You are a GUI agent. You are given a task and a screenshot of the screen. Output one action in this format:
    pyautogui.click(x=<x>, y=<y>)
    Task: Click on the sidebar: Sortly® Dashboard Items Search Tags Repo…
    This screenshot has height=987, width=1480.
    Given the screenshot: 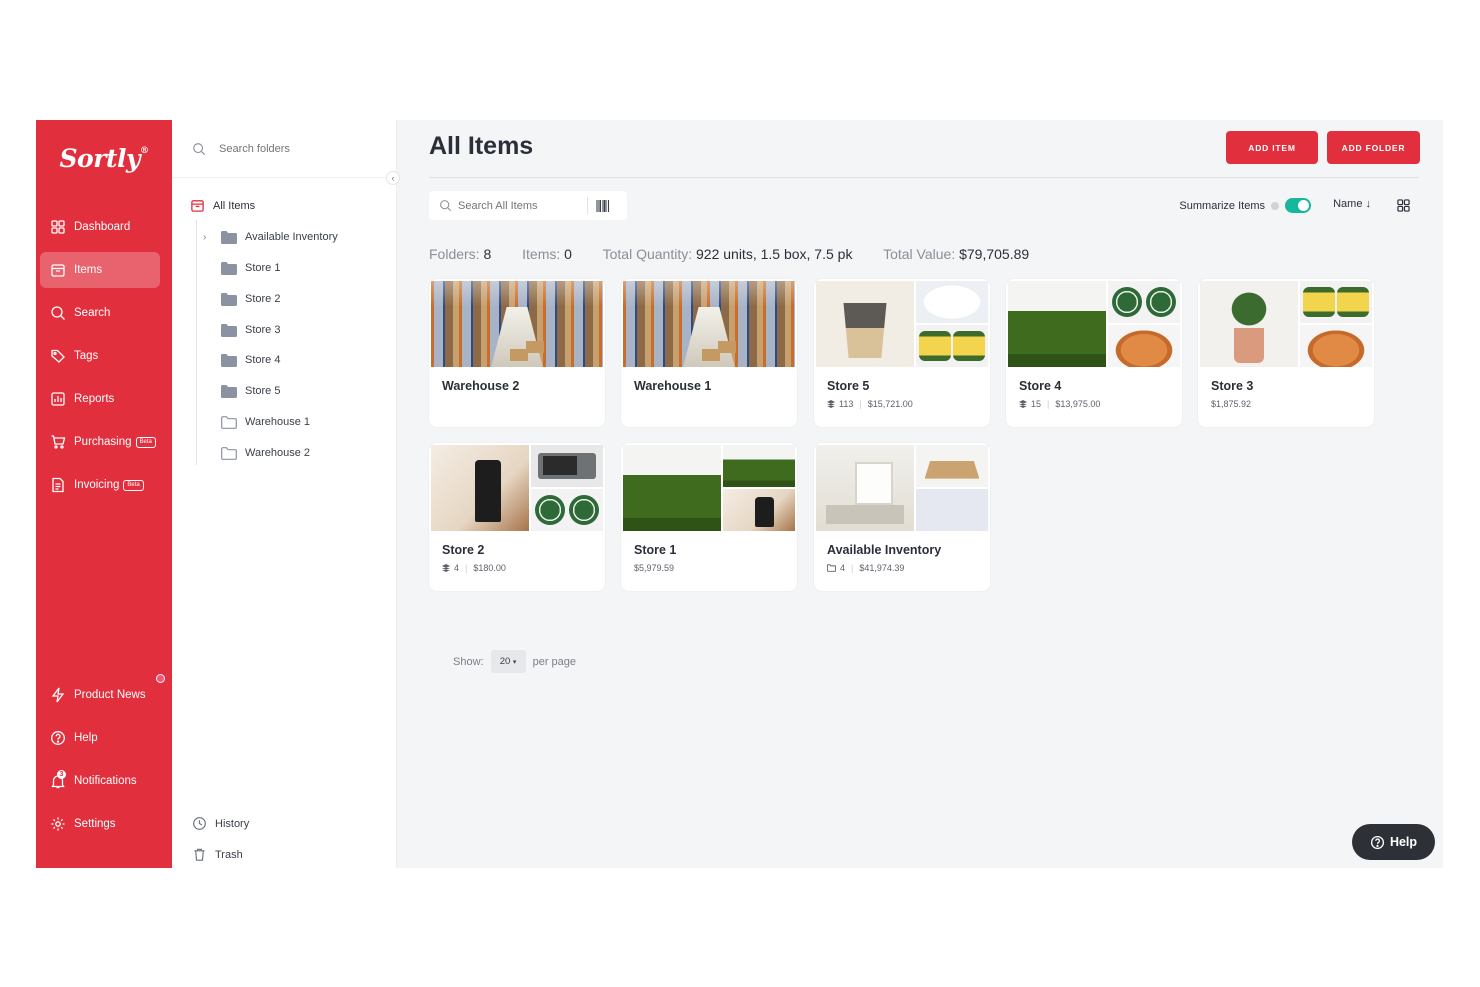 What is the action you would take?
    pyautogui.click(x=104, y=494)
    